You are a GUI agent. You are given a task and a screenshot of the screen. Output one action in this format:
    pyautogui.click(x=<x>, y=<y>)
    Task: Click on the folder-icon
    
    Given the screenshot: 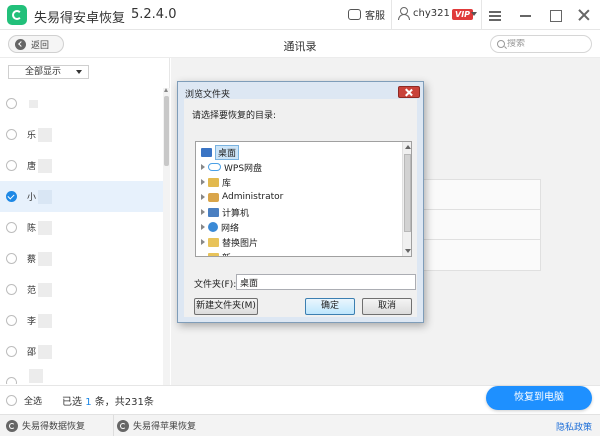 What is the action you would take?
    pyautogui.click(x=213, y=242)
    